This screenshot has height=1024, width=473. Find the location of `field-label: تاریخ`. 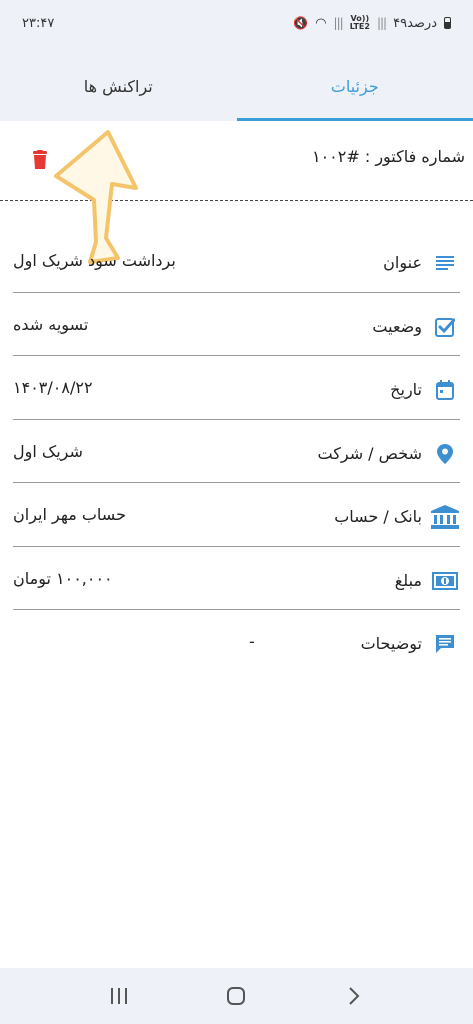

field-label: تاریخ is located at coordinates (406, 389).